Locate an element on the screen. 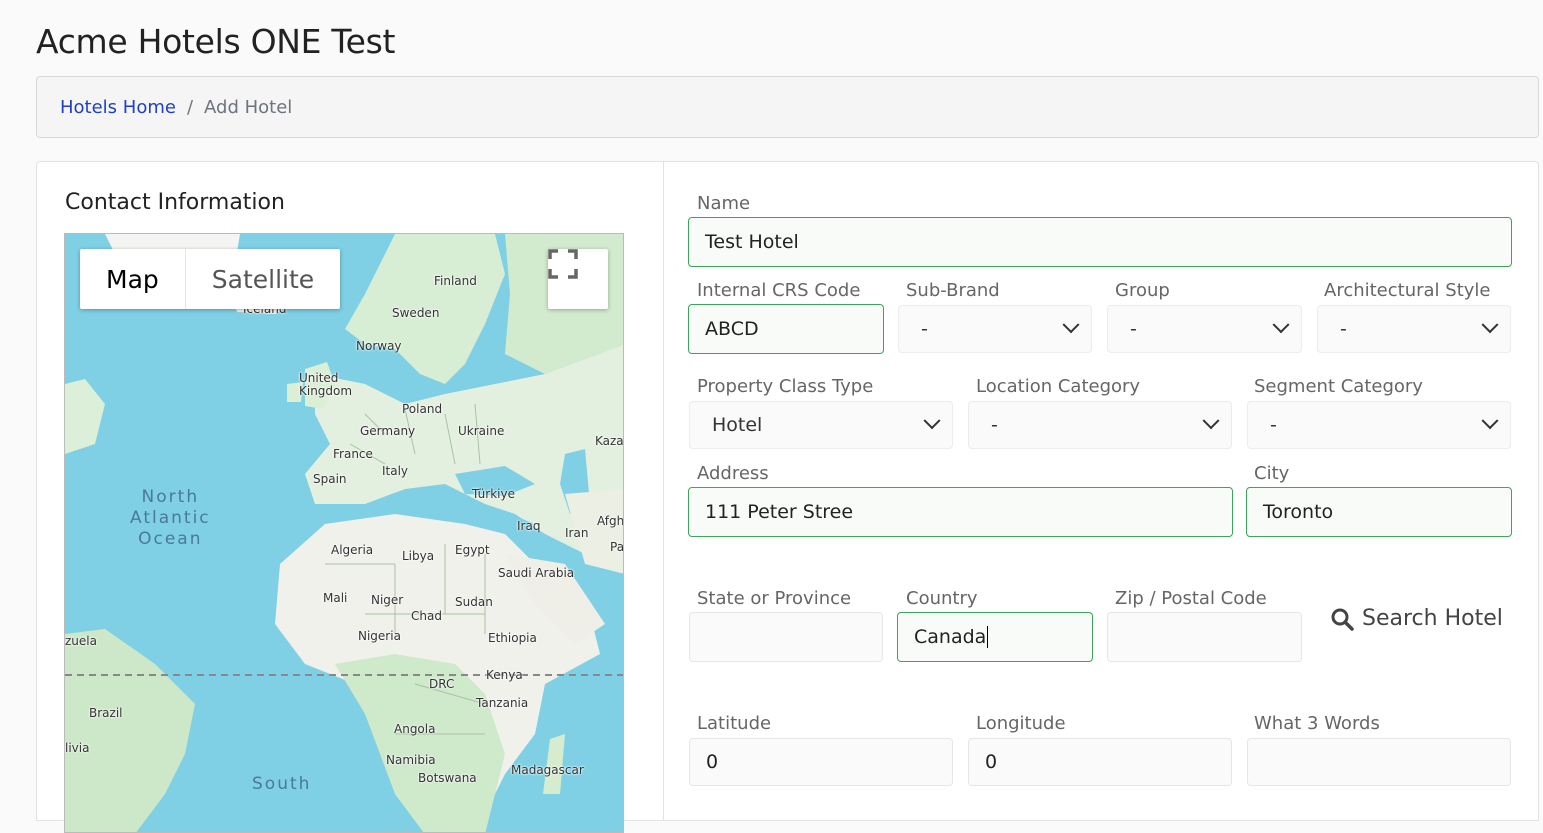 The height and width of the screenshot is (833, 1543). address-label: Address is located at coordinates (733, 473).